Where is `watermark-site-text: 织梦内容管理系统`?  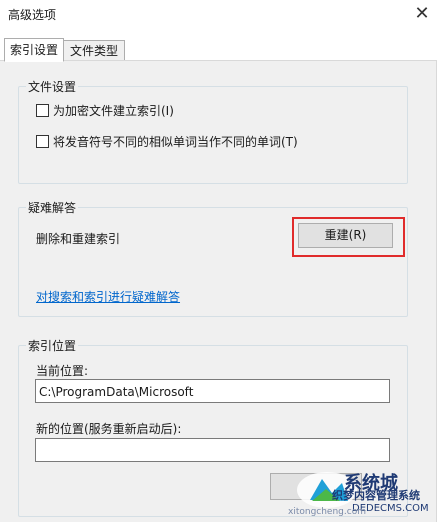 watermark-site-text: 织梦内容管理系统 is located at coordinates (376, 495).